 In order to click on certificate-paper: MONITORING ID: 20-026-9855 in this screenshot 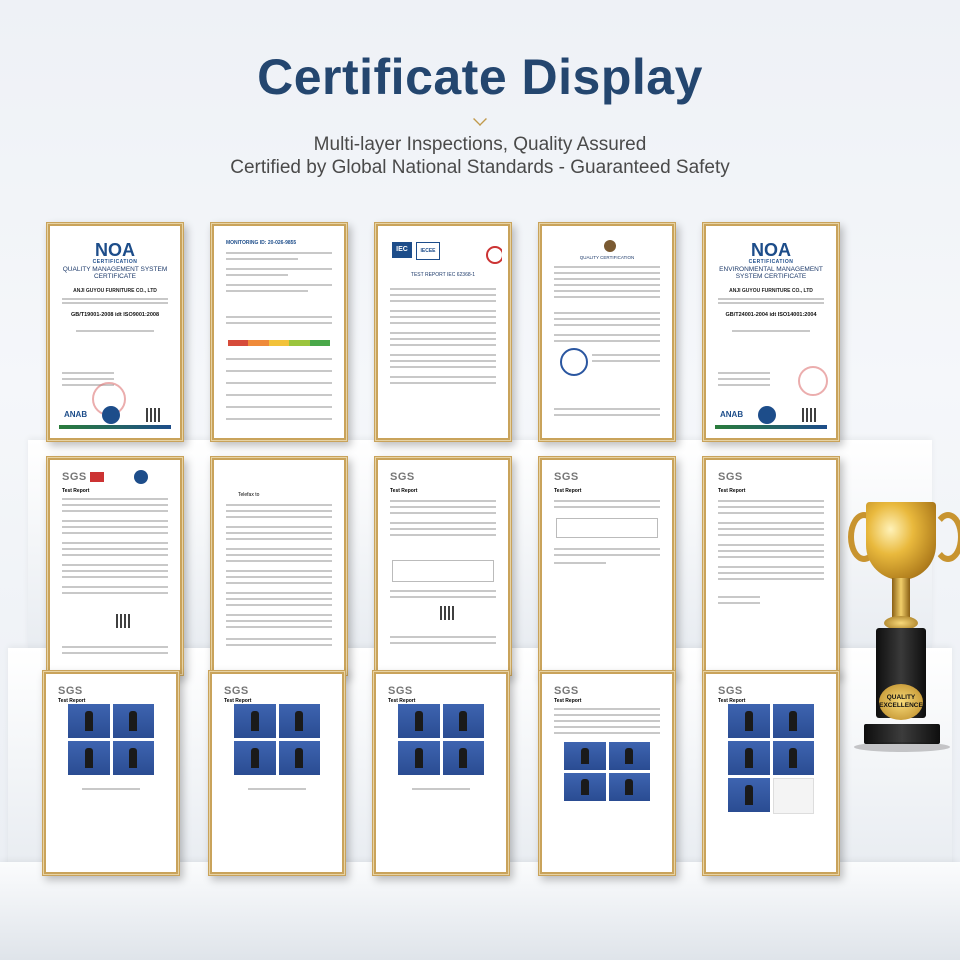, I will do `click(279, 332)`.